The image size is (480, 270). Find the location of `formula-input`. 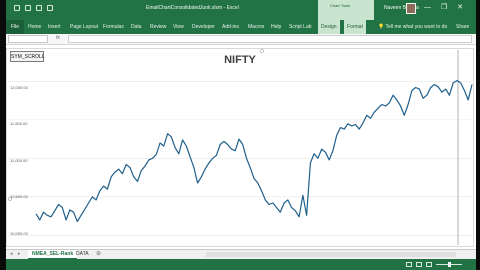

formula-input is located at coordinates (270, 39).